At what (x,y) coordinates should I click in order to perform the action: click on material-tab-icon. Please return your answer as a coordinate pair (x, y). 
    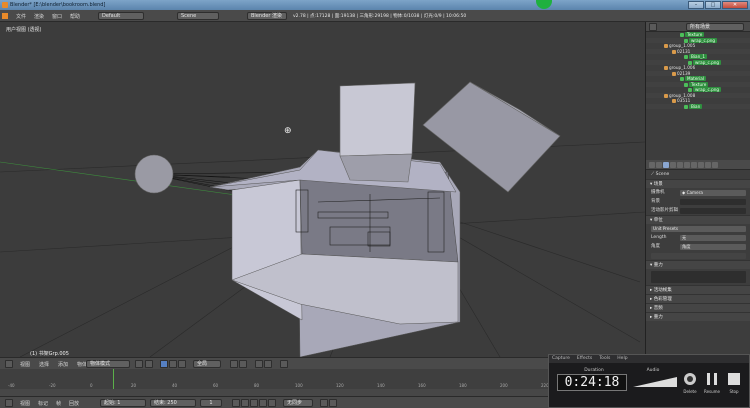
    Looking at the image, I should click on (701, 165).